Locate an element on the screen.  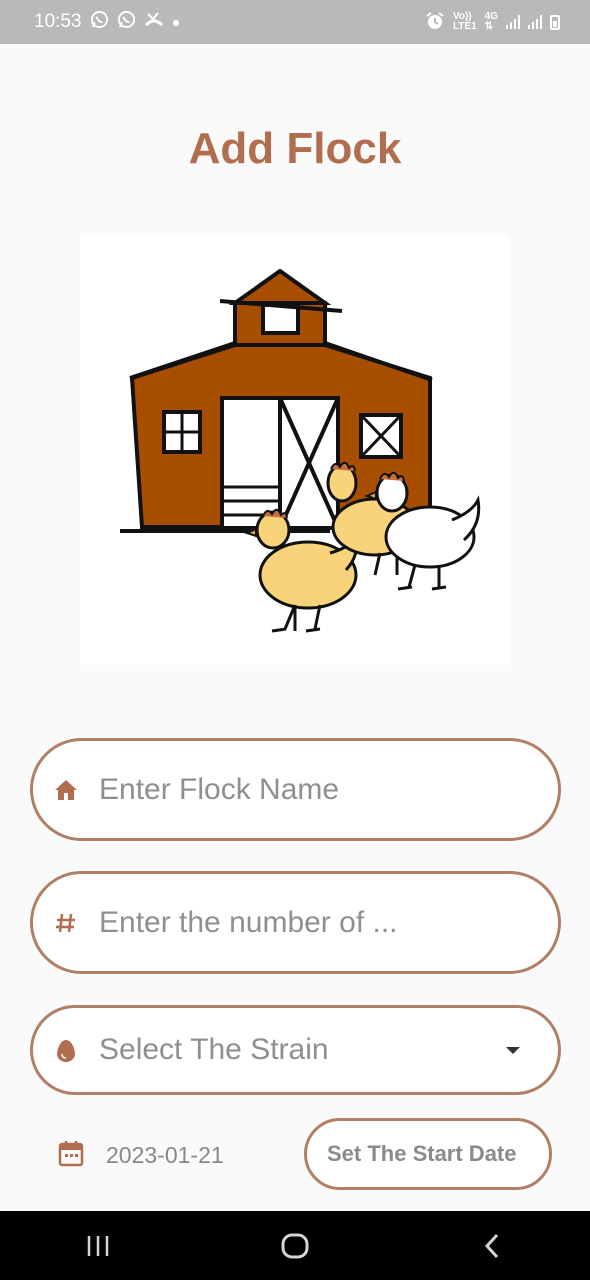
data-arrows-icon: ⇅ is located at coordinates (489, 26).